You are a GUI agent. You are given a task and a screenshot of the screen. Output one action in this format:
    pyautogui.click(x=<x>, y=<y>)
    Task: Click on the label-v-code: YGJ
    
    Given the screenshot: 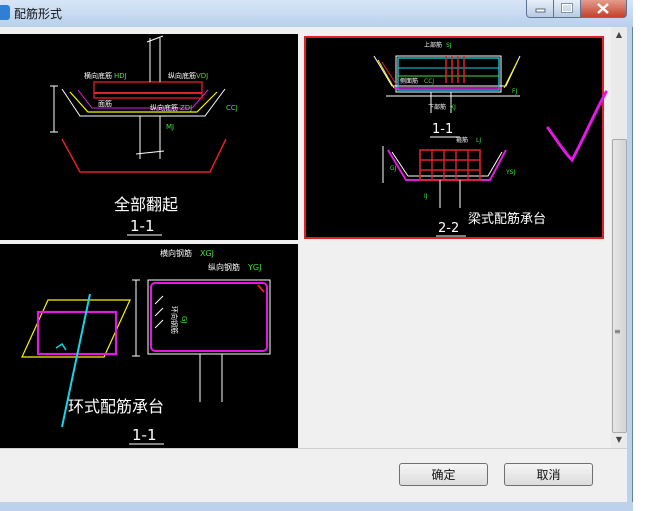 What is the action you would take?
    pyautogui.click(x=254, y=267)
    